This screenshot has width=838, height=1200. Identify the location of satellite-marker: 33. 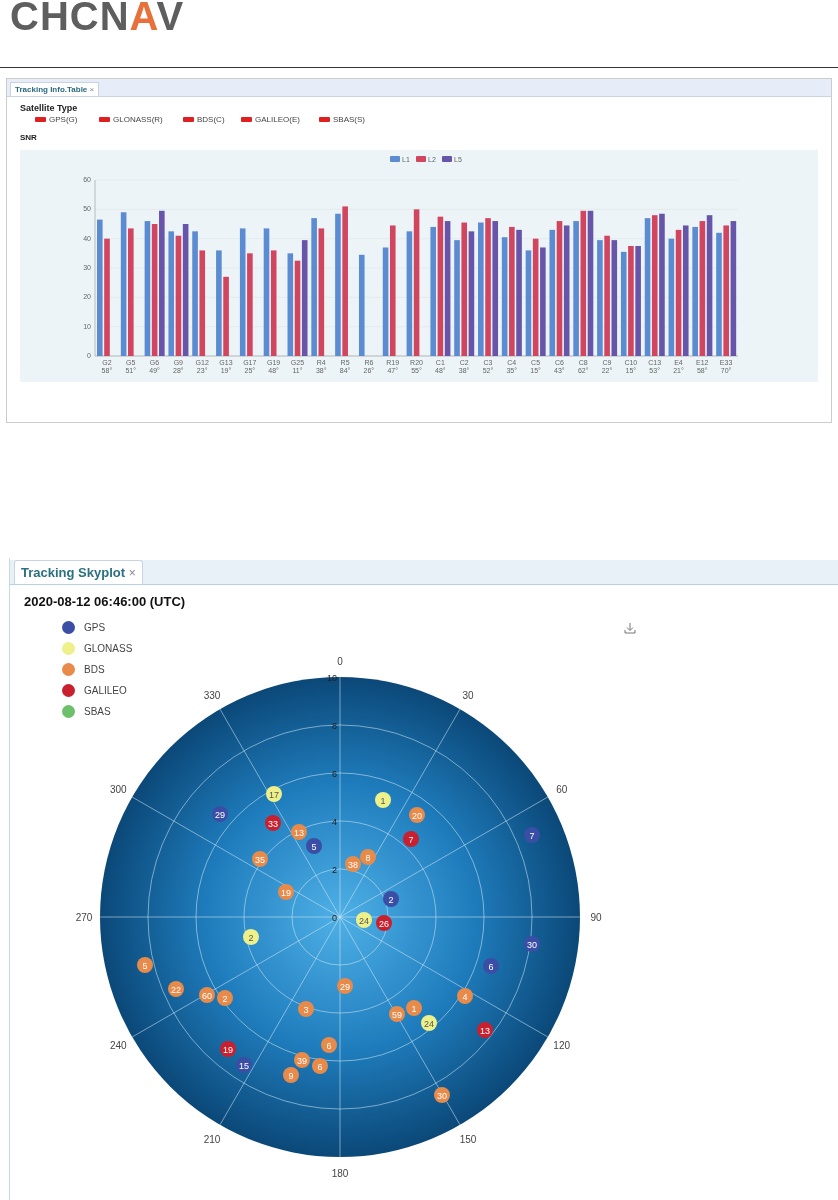
(273, 823).